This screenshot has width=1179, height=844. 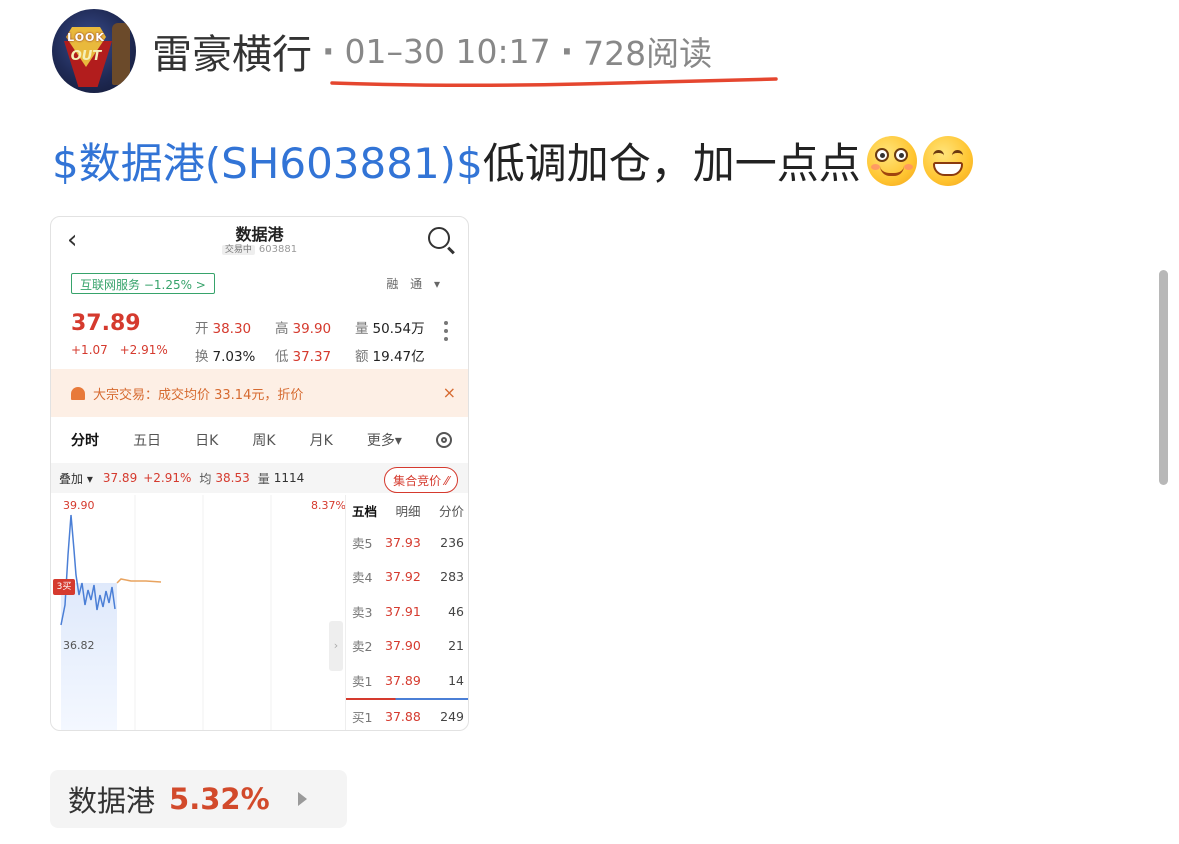 I want to click on volume-value: 1114, so click(x=289, y=478).